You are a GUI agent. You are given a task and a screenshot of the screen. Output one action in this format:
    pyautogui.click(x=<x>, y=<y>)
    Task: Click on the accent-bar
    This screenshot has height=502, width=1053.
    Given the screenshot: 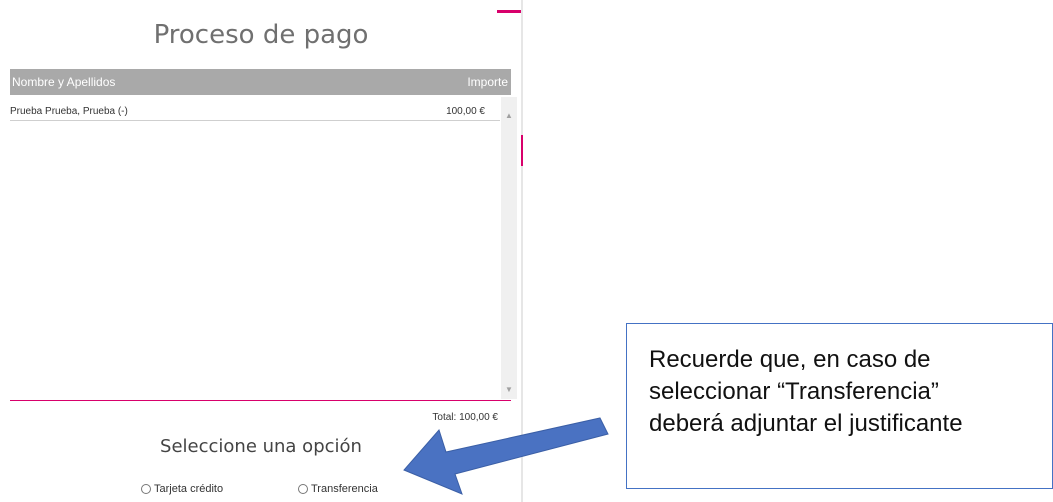 What is the action you would take?
    pyautogui.click(x=510, y=11)
    